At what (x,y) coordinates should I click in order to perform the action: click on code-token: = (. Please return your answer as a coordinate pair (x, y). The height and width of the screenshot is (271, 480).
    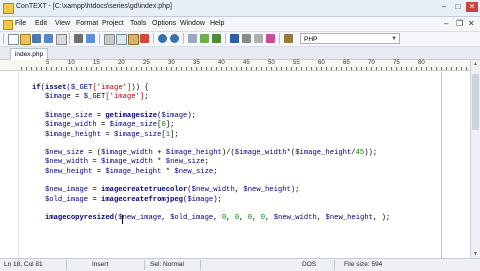
    Looking at the image, I should click on (92, 153).